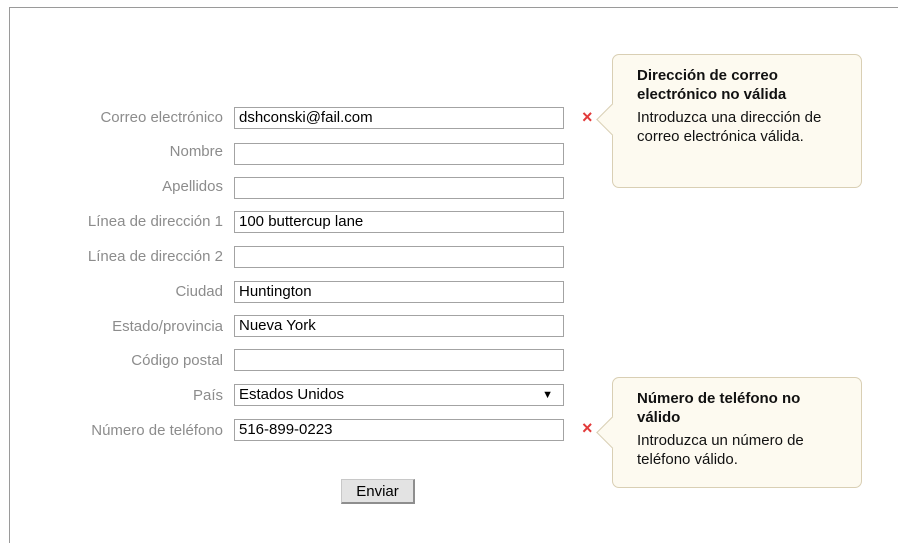 The image size is (898, 543). I want to click on first-name-field, so click(399, 154).